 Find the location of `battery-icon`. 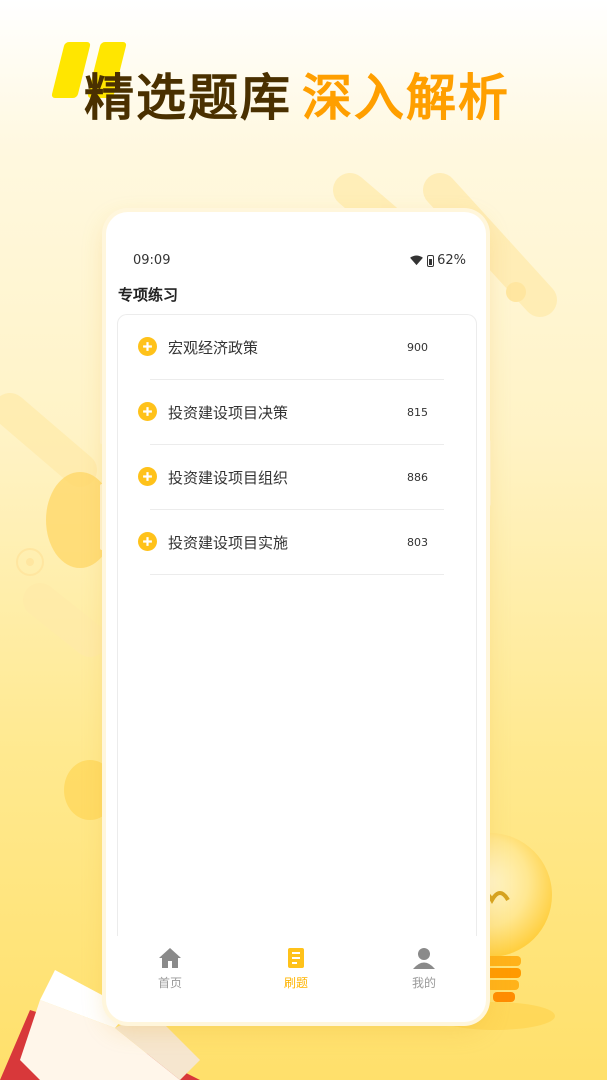

battery-icon is located at coordinates (431, 260).